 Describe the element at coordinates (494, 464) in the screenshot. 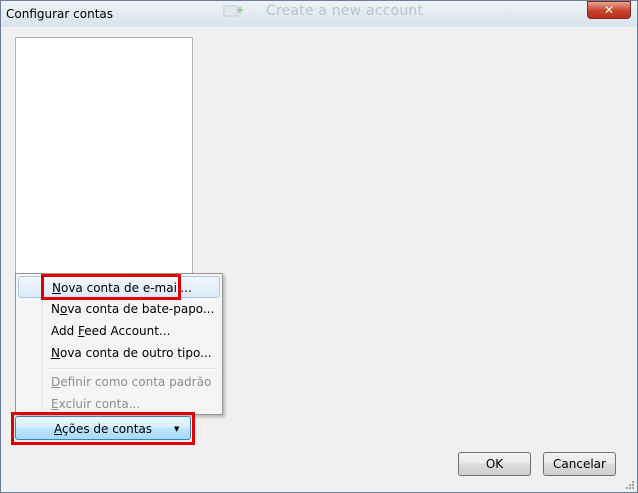

I see `ok-button: OK` at that location.